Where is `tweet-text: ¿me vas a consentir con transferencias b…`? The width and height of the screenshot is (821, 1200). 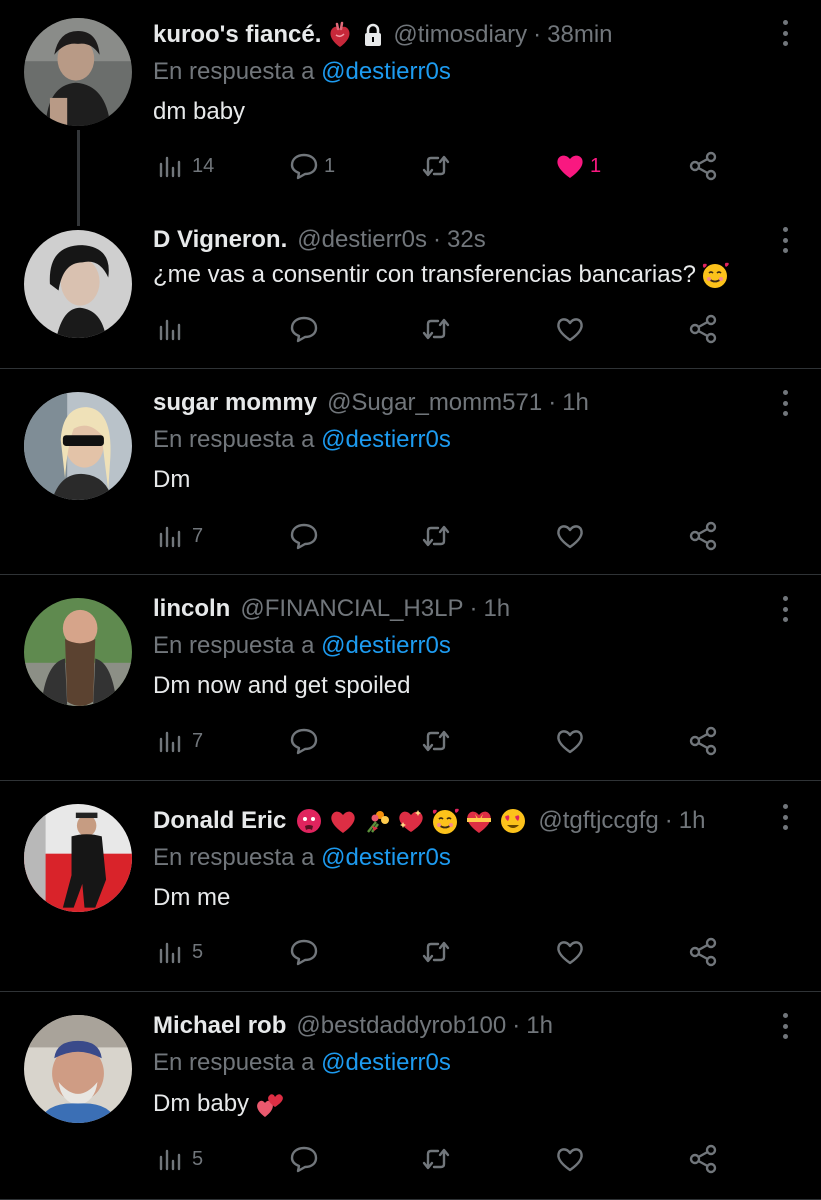 tweet-text: ¿me vas a consentir con transferencias b… is located at coordinates (441, 275).